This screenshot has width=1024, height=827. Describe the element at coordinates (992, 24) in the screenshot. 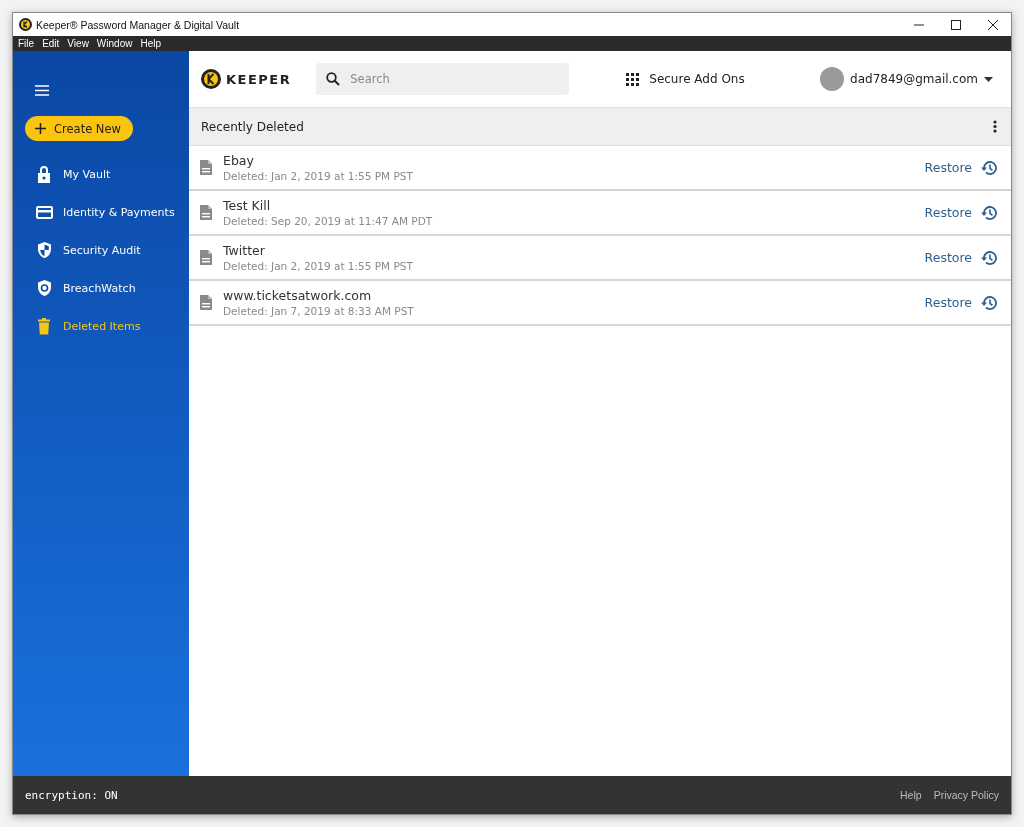

I see `close-icon` at that location.